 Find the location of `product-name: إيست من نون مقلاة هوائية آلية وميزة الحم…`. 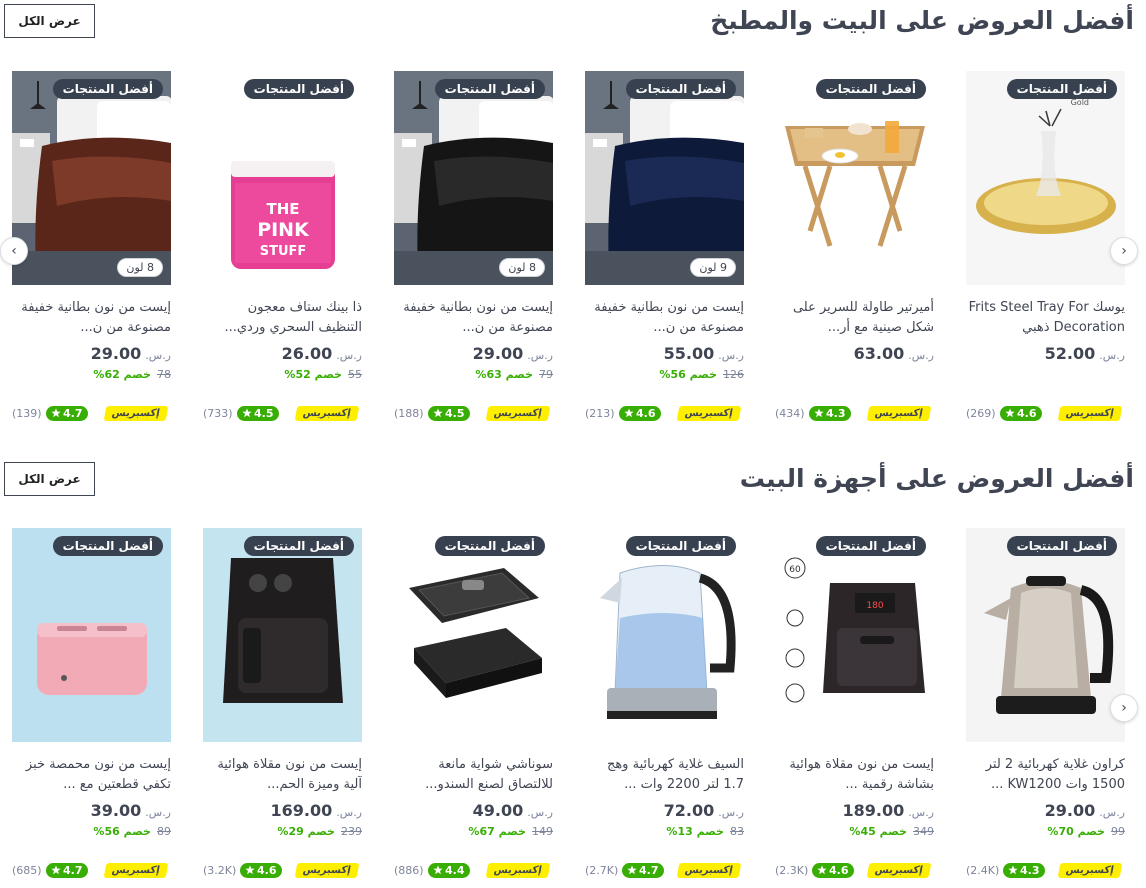

product-name: إيست من نون مقلاة هوائية آلية وميزة الحم… is located at coordinates (282, 775).